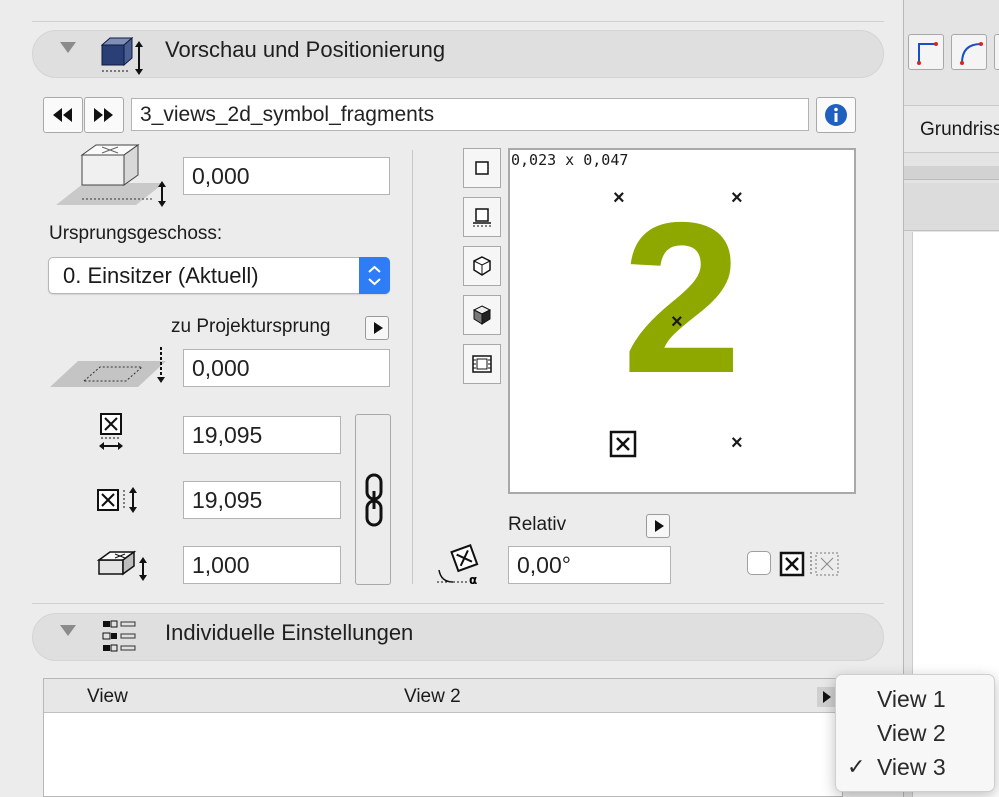 This screenshot has height=797, width=999. I want to click on view-side-button, so click(482, 217).